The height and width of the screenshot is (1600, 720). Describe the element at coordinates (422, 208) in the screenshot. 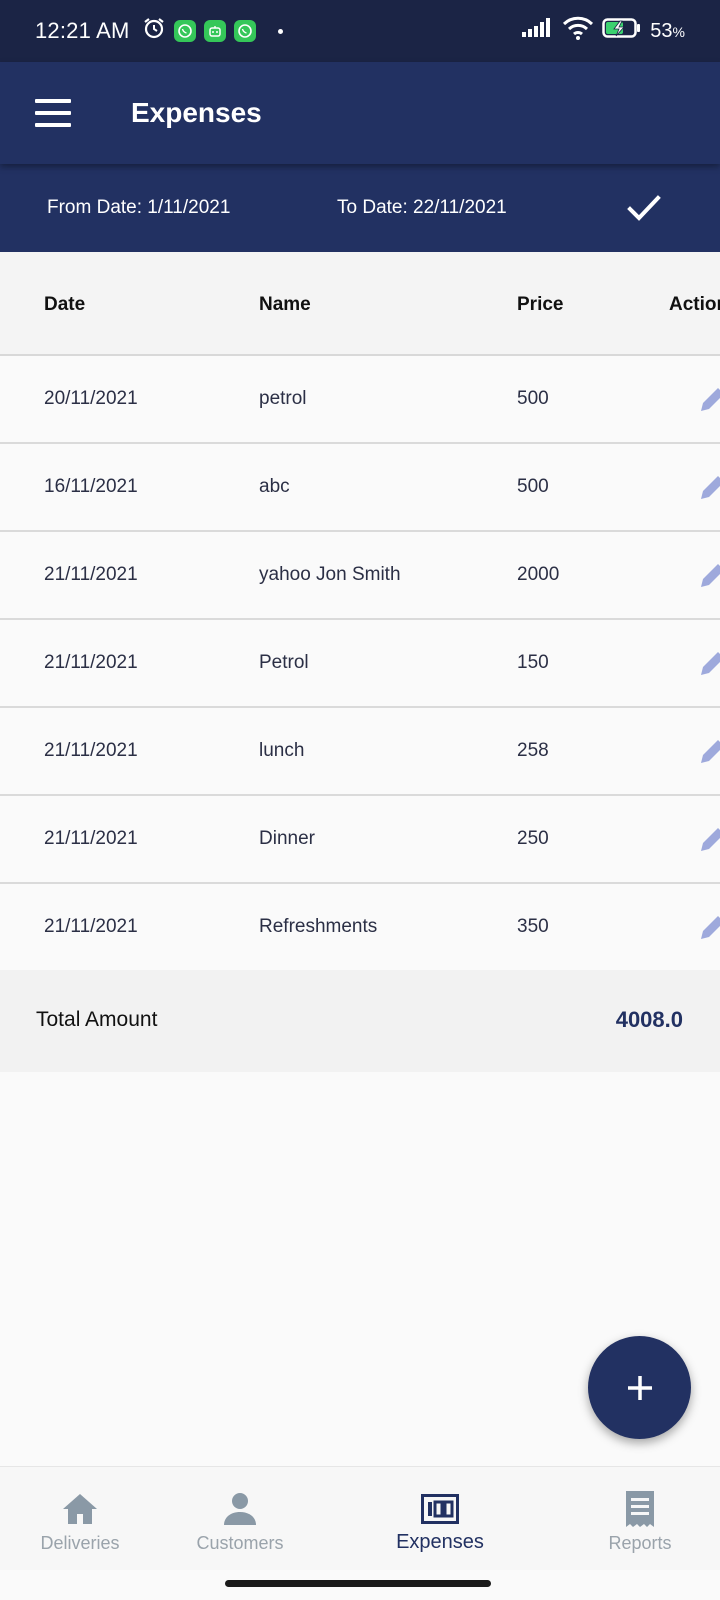

I see `to-date-picker: To Date: 22/11/2021` at that location.